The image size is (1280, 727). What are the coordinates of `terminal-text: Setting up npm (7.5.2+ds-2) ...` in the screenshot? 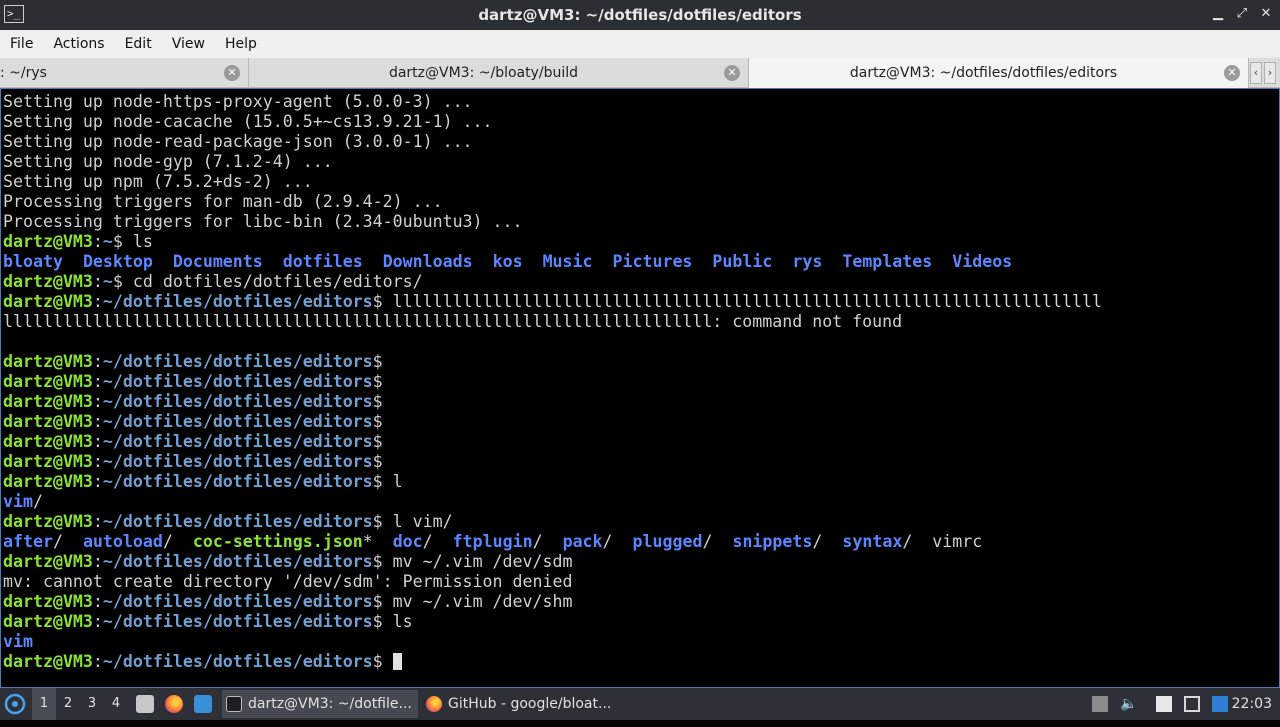 It's located at (158, 181).